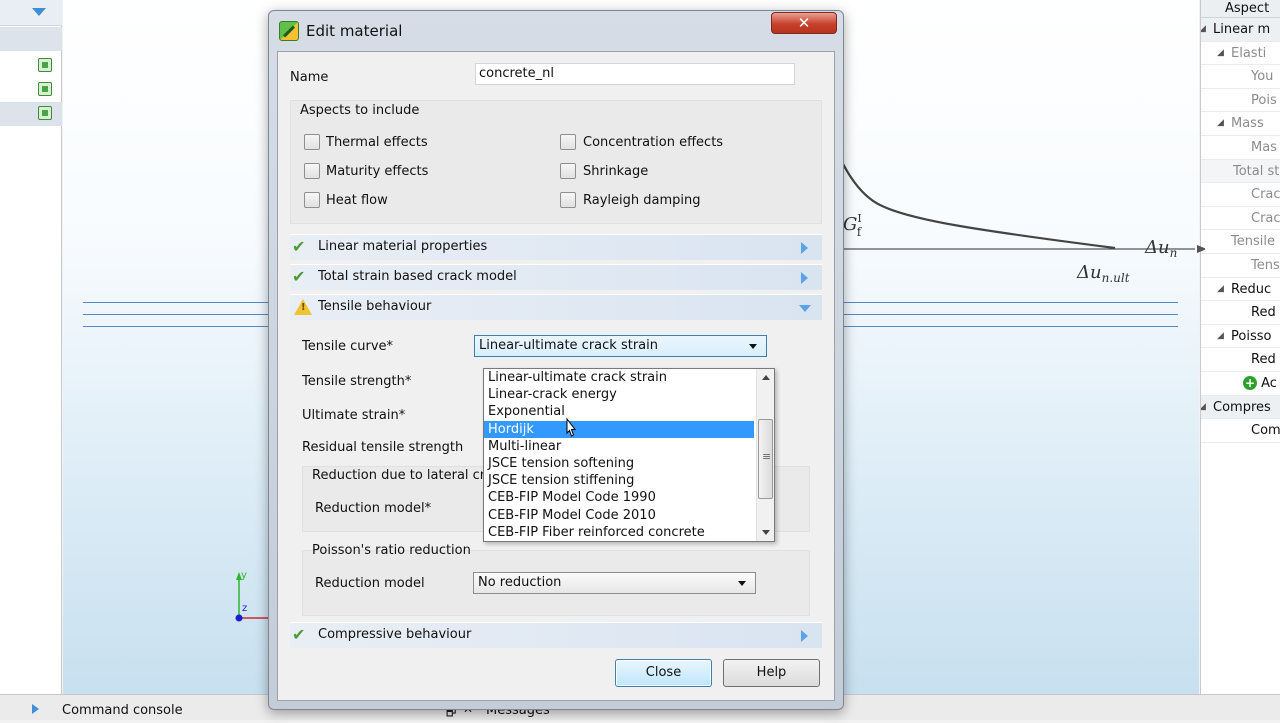  Describe the element at coordinates (653, 142) in the screenshot. I see `concentration-effects-label: Concentration effects` at that location.